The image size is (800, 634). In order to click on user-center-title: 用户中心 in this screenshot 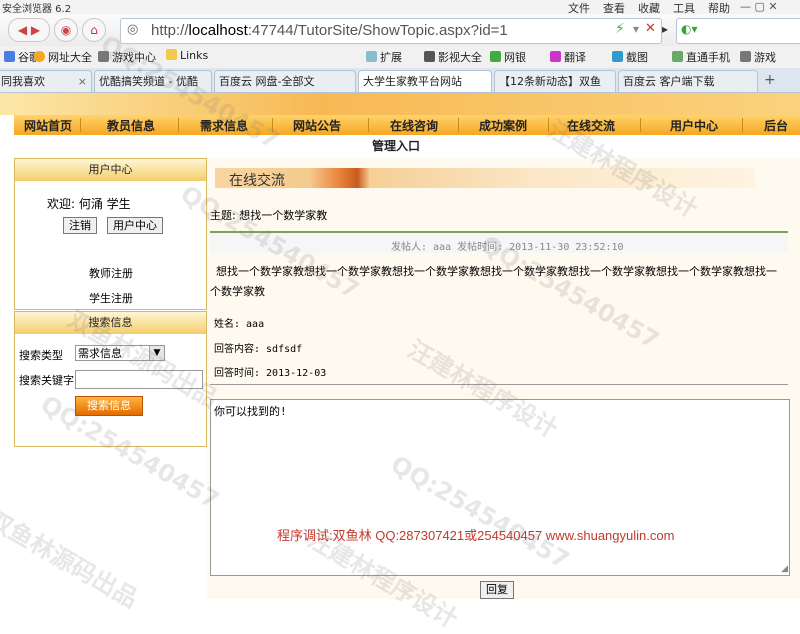, I will do `click(110, 170)`.